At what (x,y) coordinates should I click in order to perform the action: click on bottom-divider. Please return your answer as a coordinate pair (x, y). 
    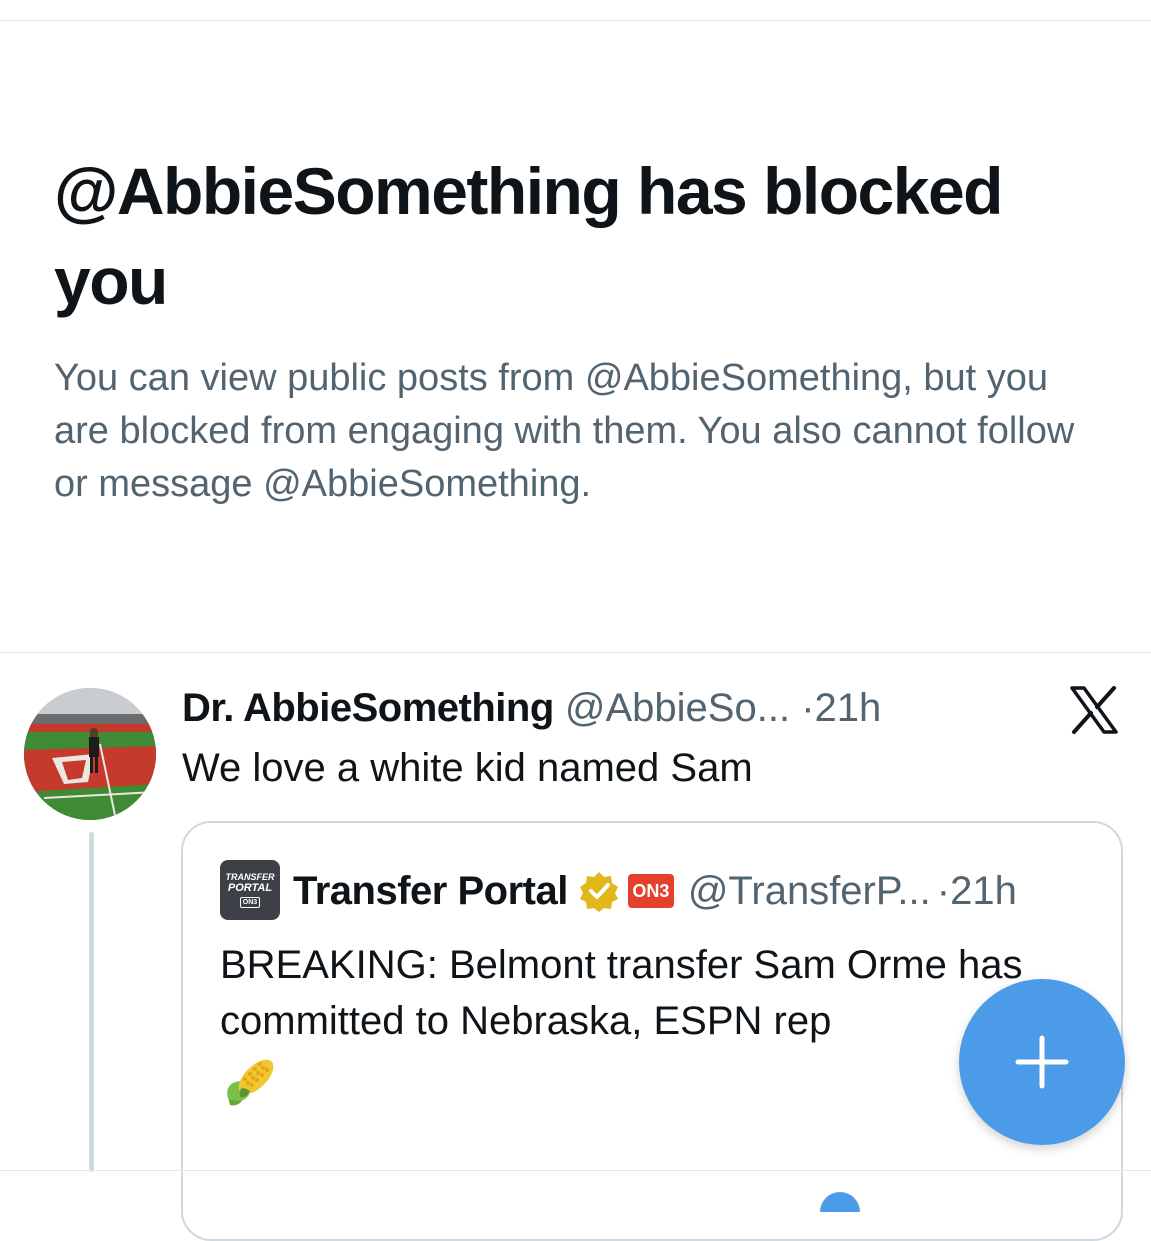
    Looking at the image, I should click on (575, 1170).